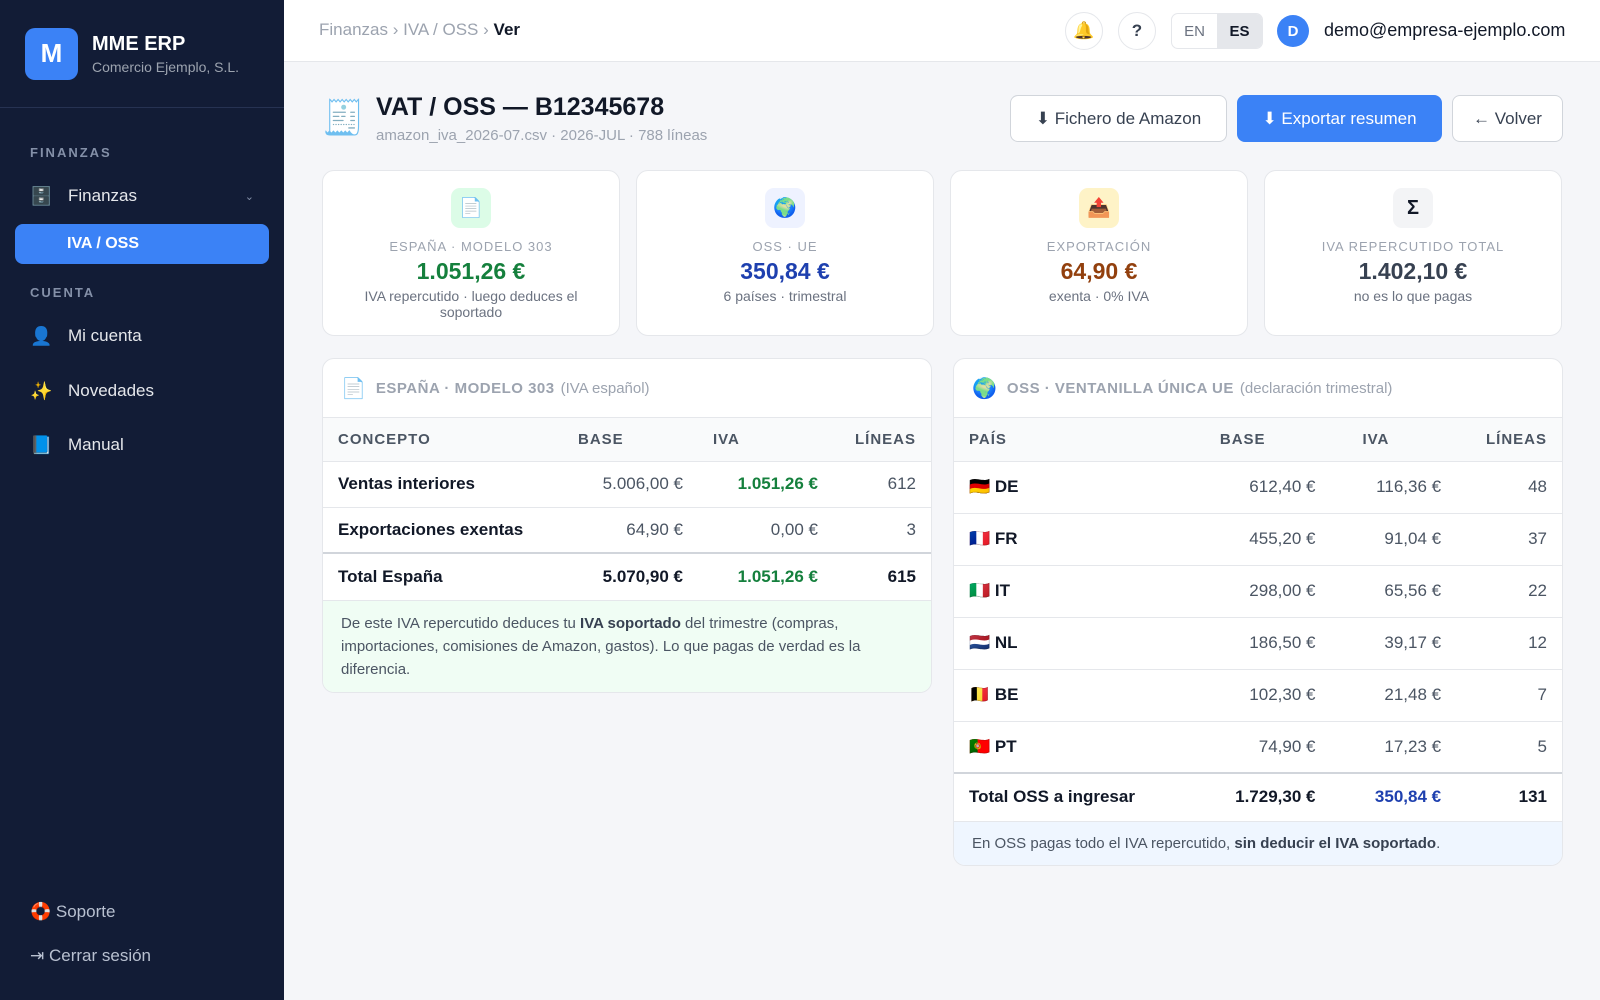  What do you see at coordinates (882, 530) in the screenshot?
I see `lines-cell: 3` at bounding box center [882, 530].